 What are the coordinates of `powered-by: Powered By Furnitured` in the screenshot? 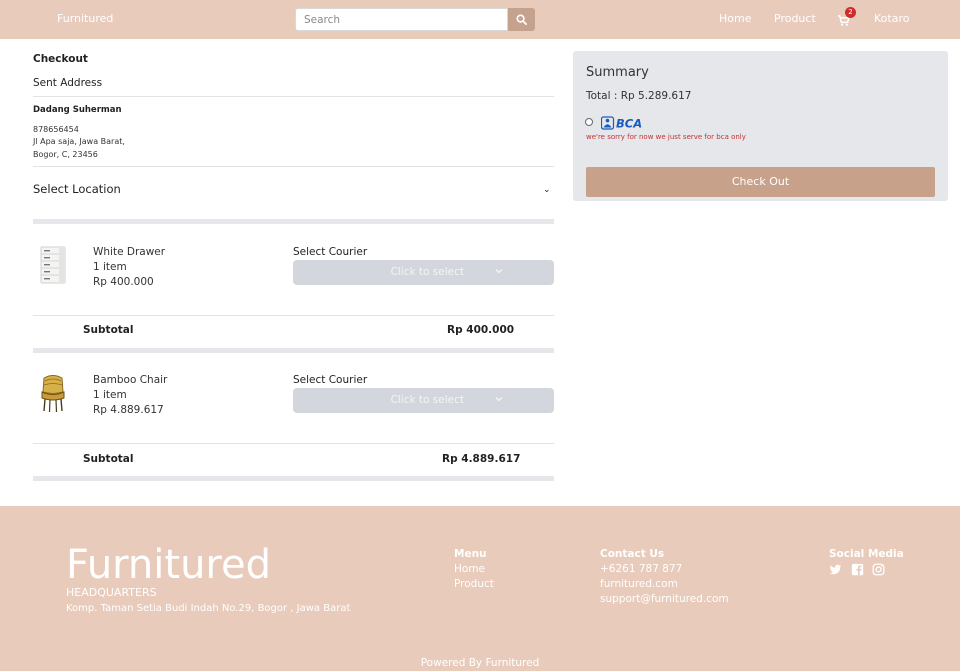 It's located at (480, 663).